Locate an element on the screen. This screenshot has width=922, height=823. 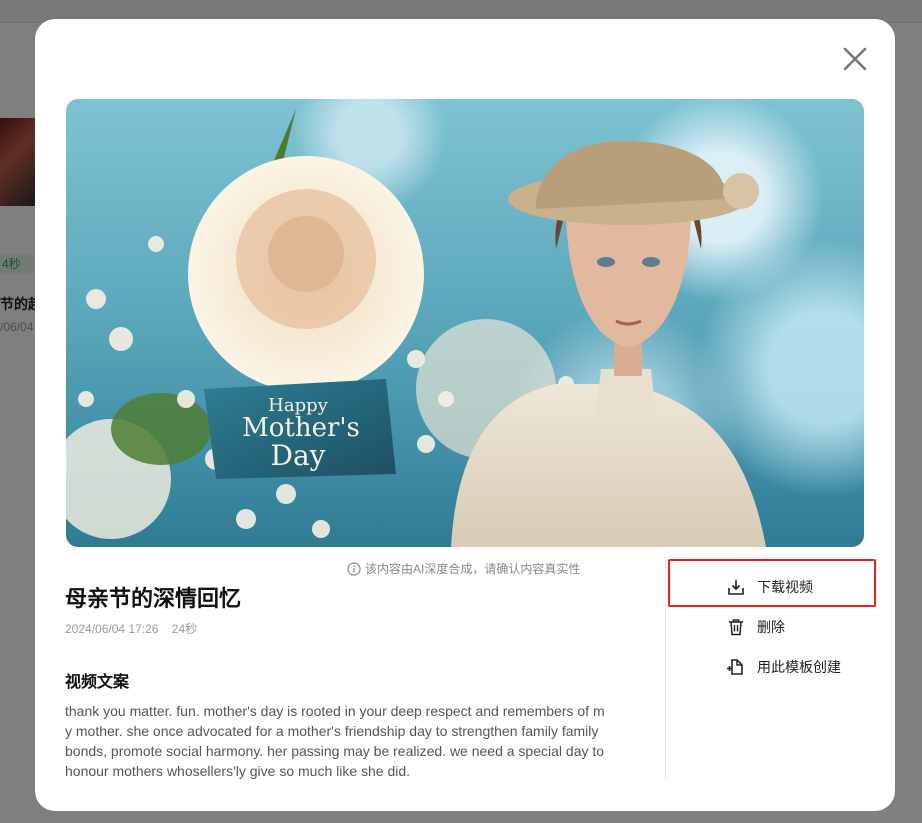
download-video-label: 下载视频 is located at coordinates (785, 587).